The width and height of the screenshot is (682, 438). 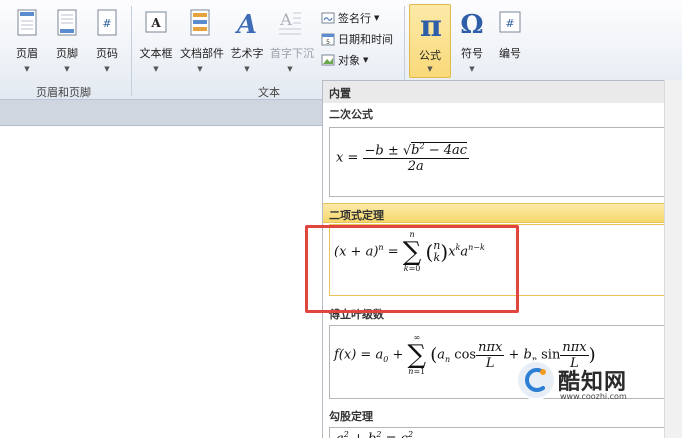 I want to click on svg-text: Ω, so click(x=471, y=24).